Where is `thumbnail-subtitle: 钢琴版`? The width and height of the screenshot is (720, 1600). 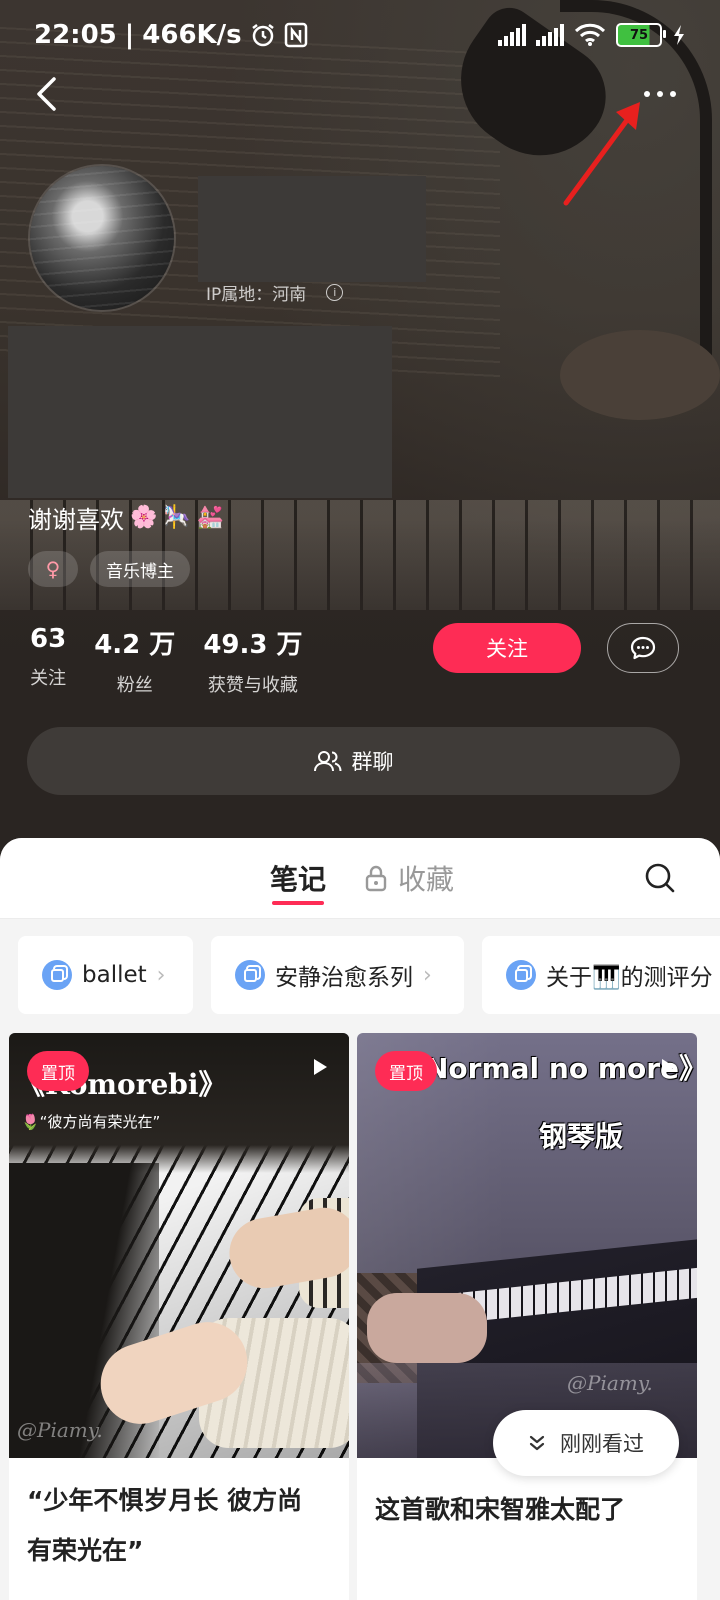 thumbnail-subtitle: 钢琴版 is located at coordinates (581, 1136).